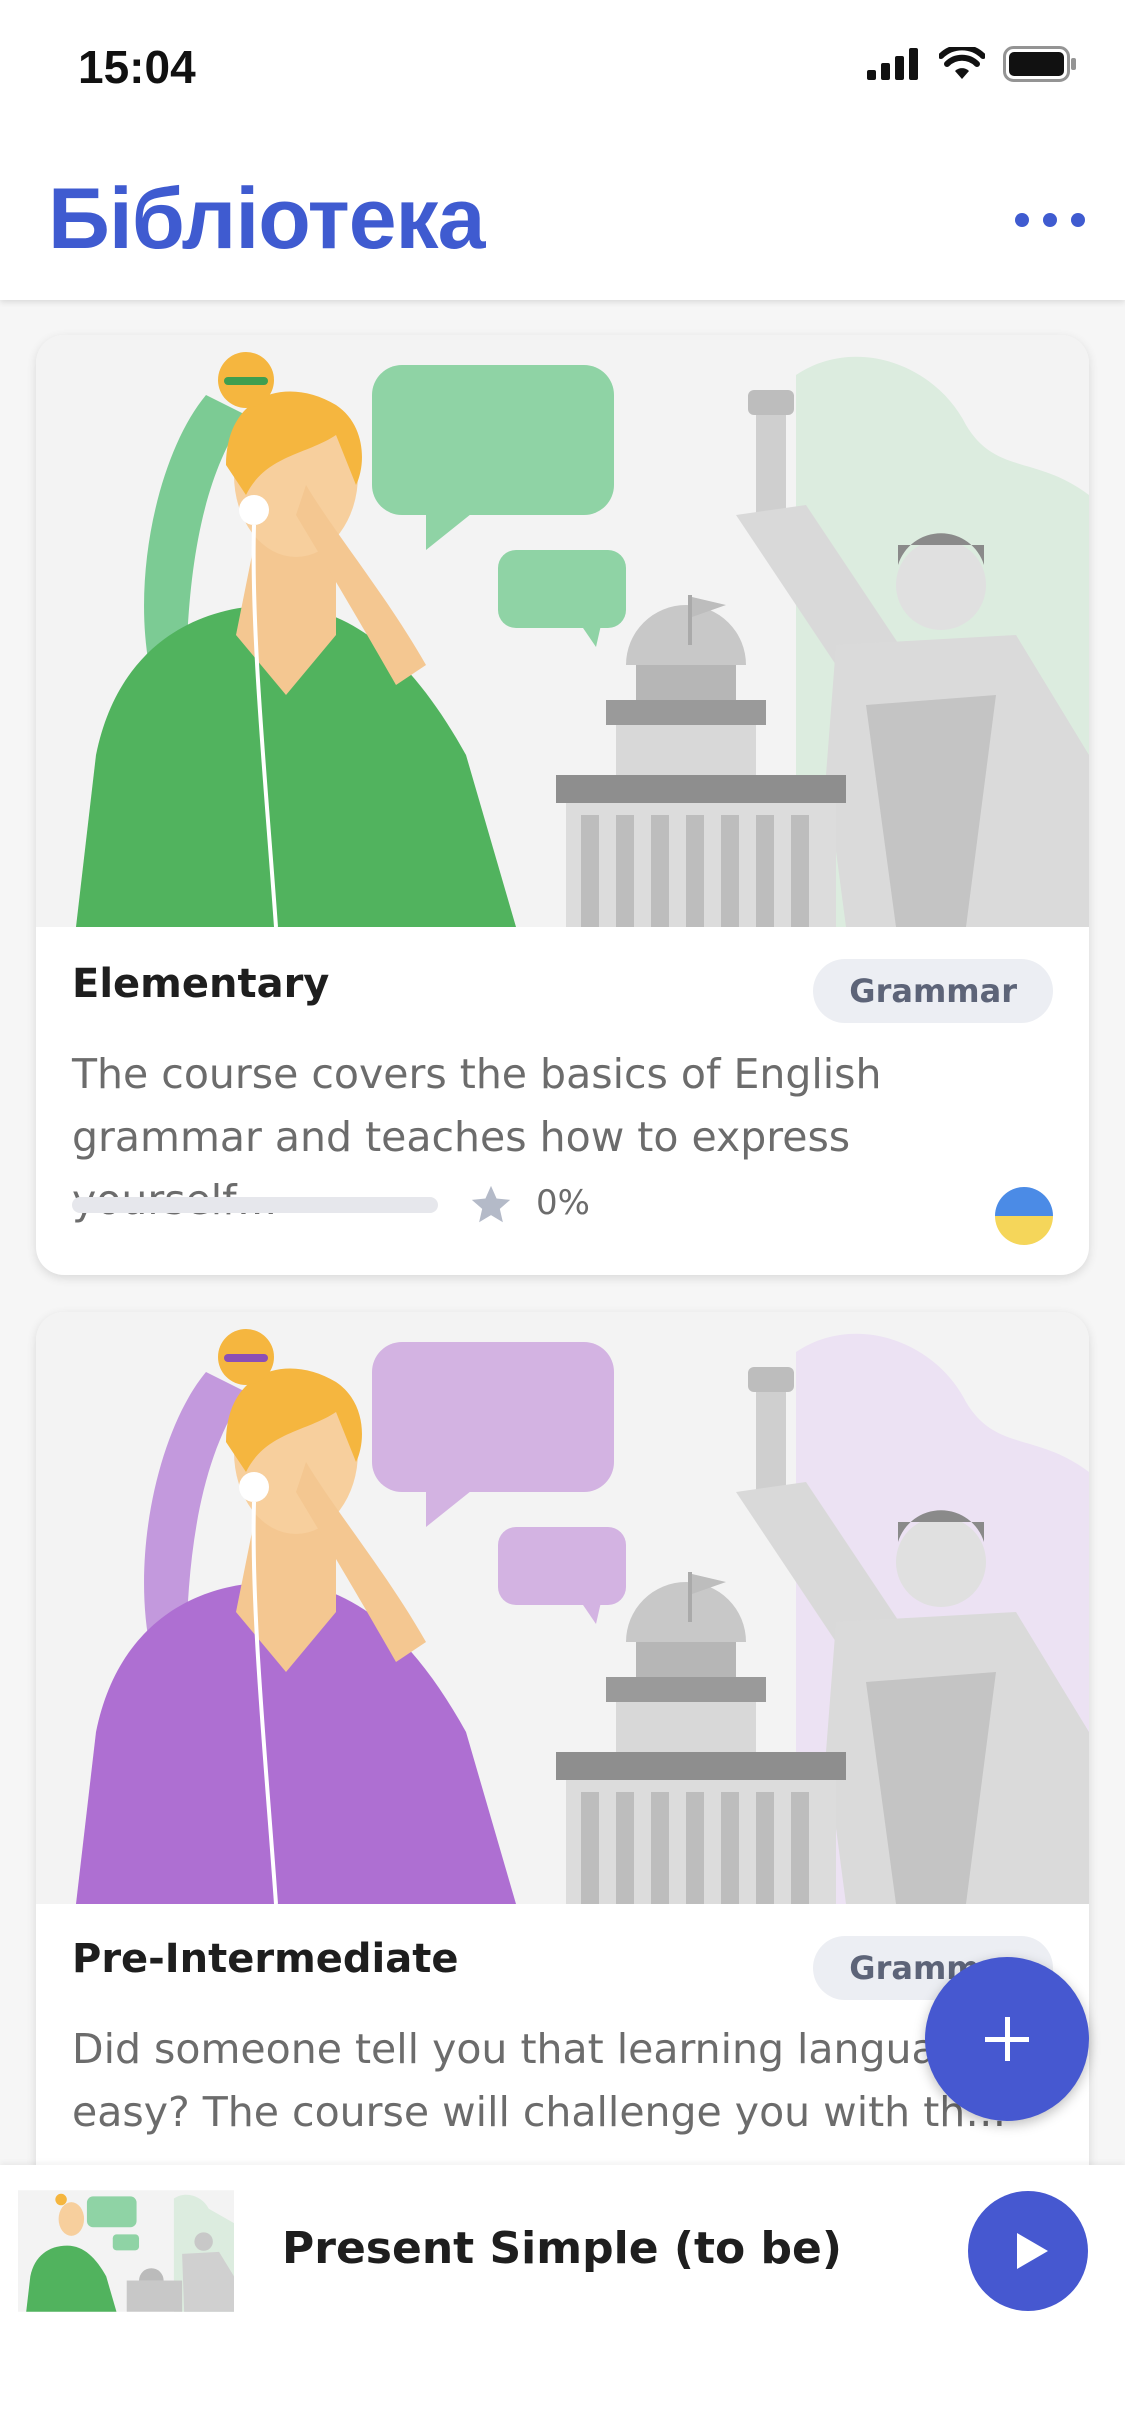 Image resolution: width=1125 pixels, height=2436 pixels. What do you see at coordinates (1039, 64) in the screenshot?
I see `battery-icon` at bounding box center [1039, 64].